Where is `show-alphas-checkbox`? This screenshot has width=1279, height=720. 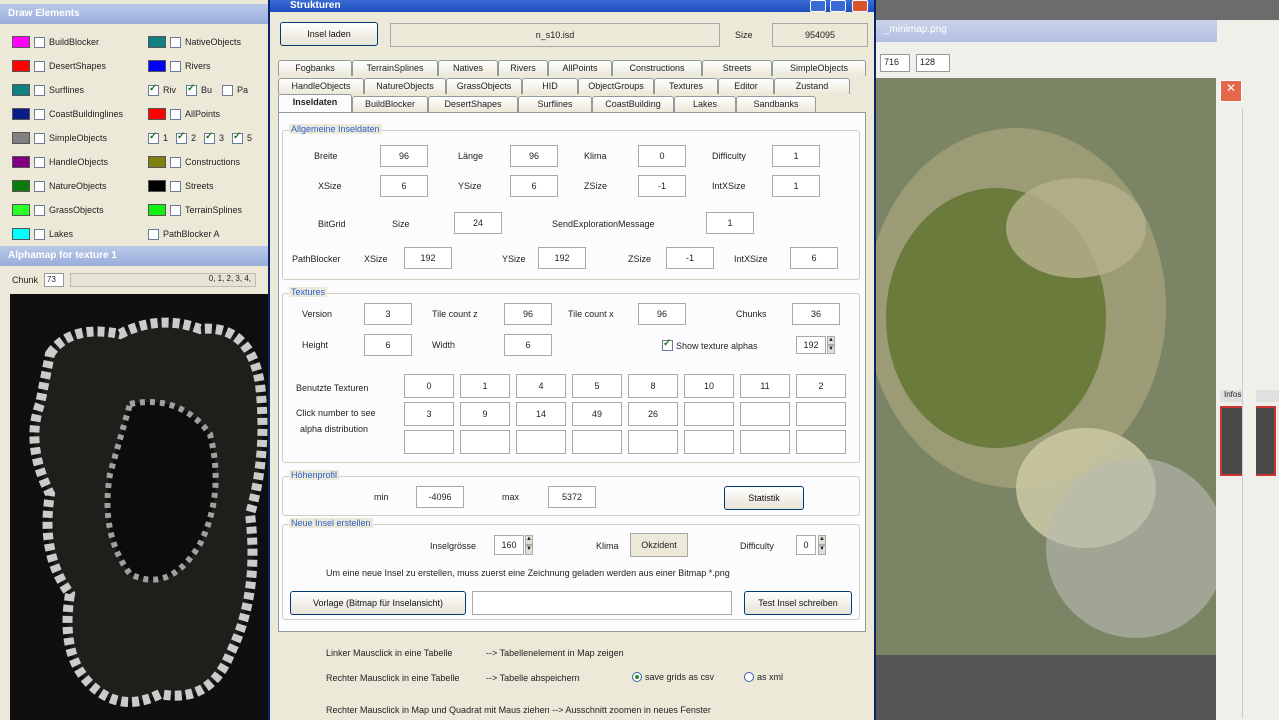
show-alphas-checkbox is located at coordinates (667, 344).